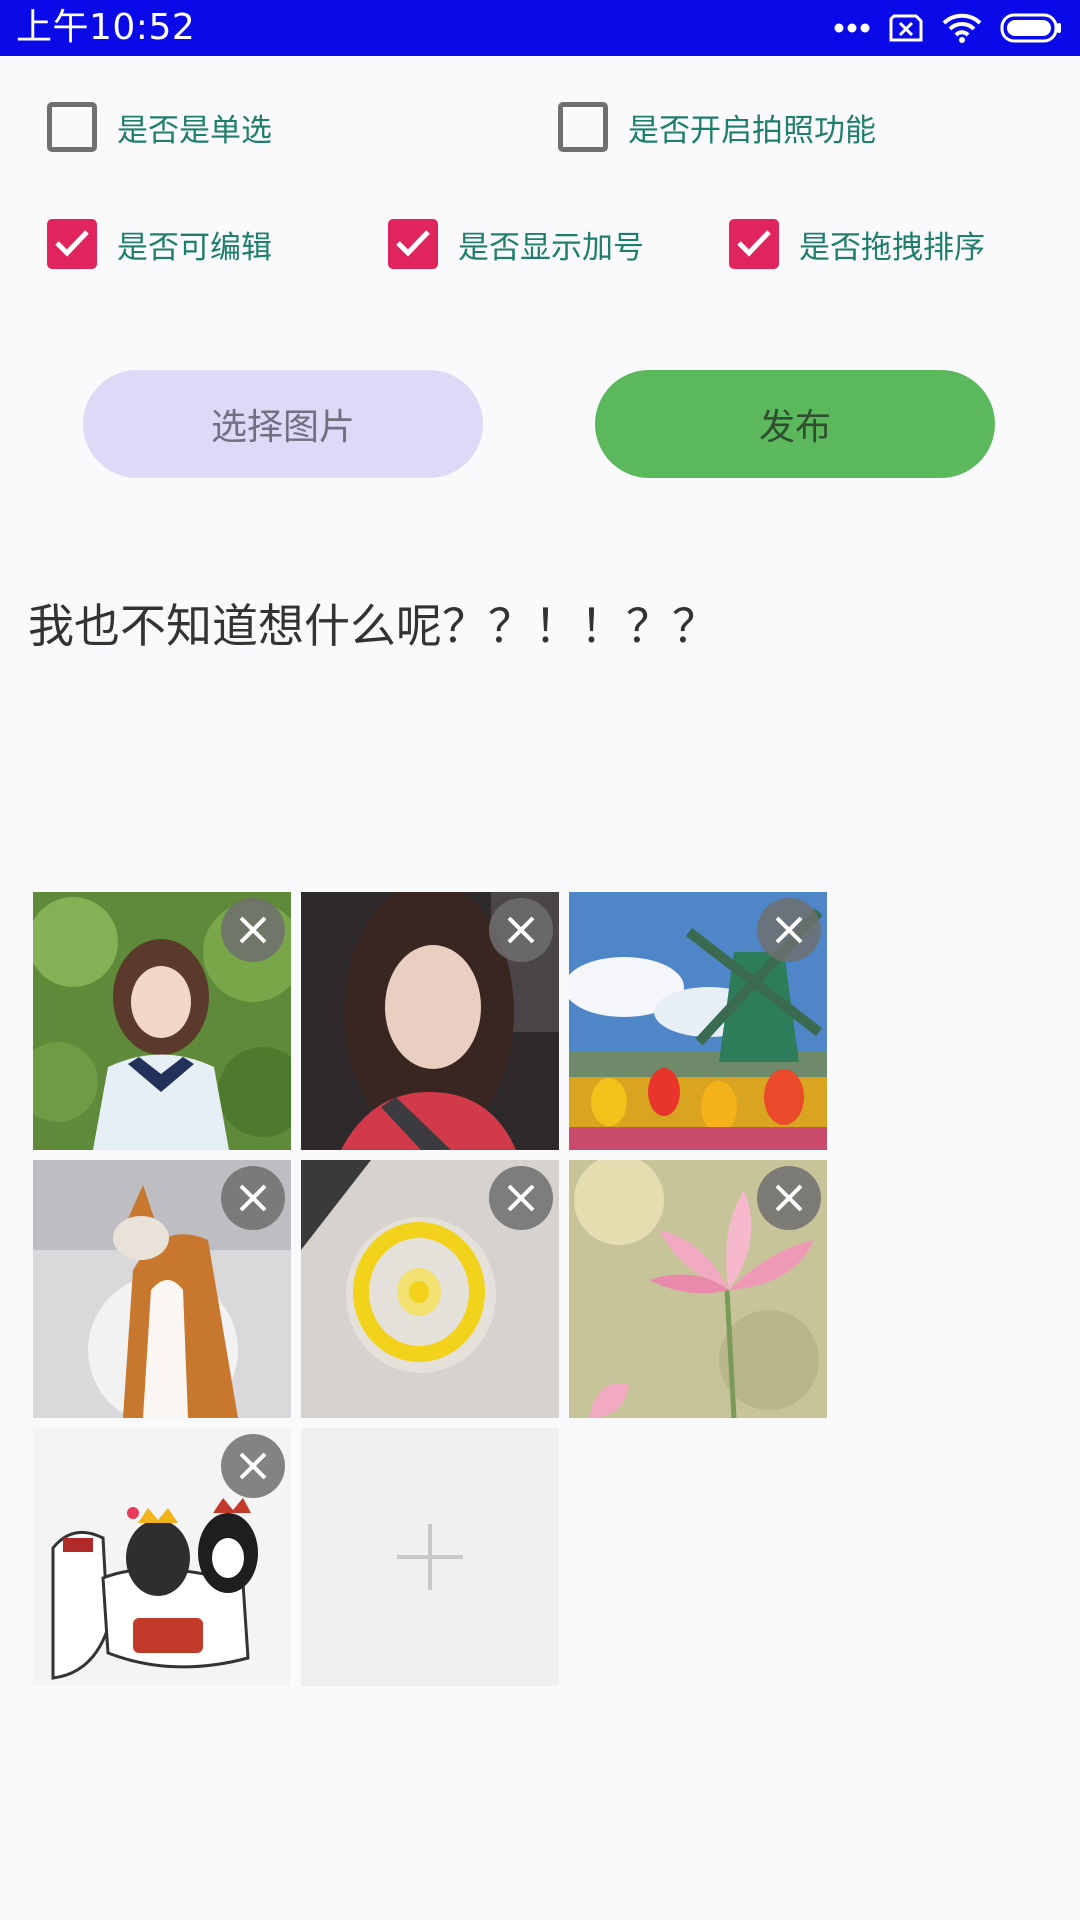 This screenshot has height=1920, width=1080. Describe the element at coordinates (194, 247) in the screenshot. I see `editable-label: 是否可编辑` at that location.